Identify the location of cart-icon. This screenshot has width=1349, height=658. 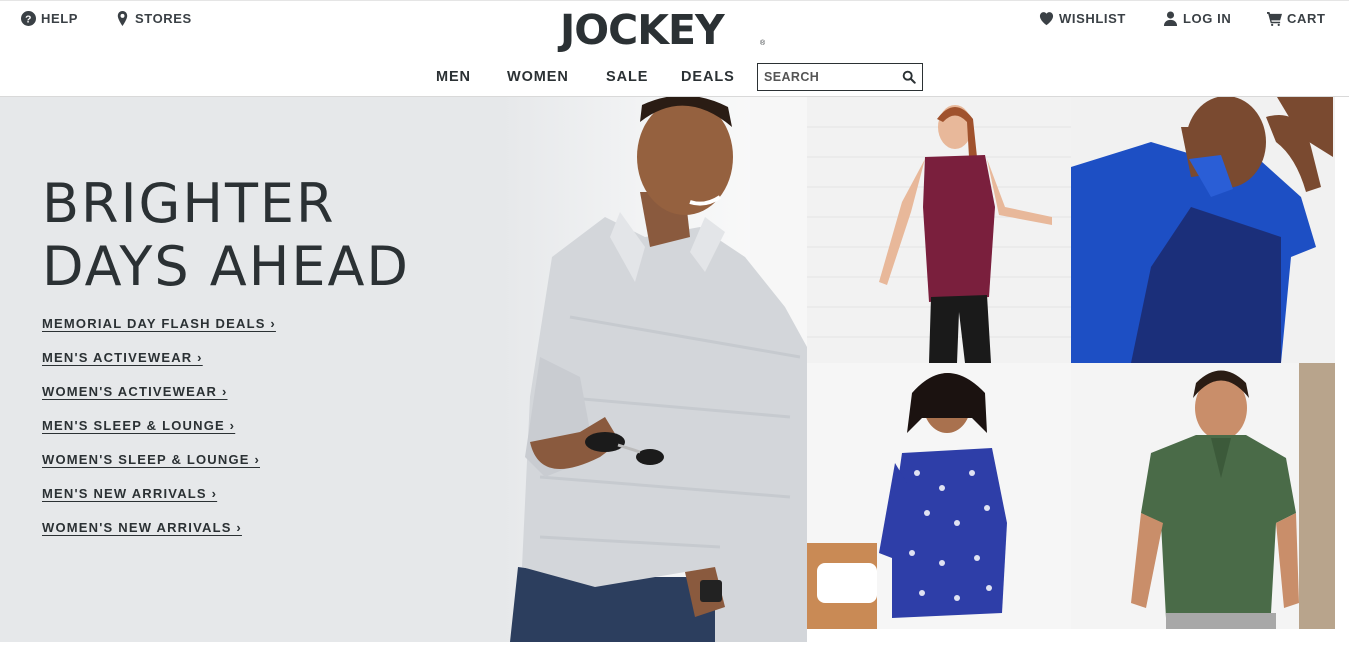
(1274, 18).